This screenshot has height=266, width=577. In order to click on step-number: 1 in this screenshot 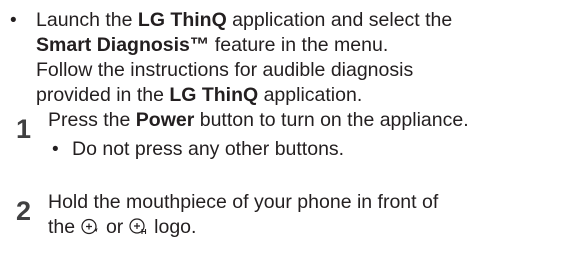, I will do `click(24, 129)`.